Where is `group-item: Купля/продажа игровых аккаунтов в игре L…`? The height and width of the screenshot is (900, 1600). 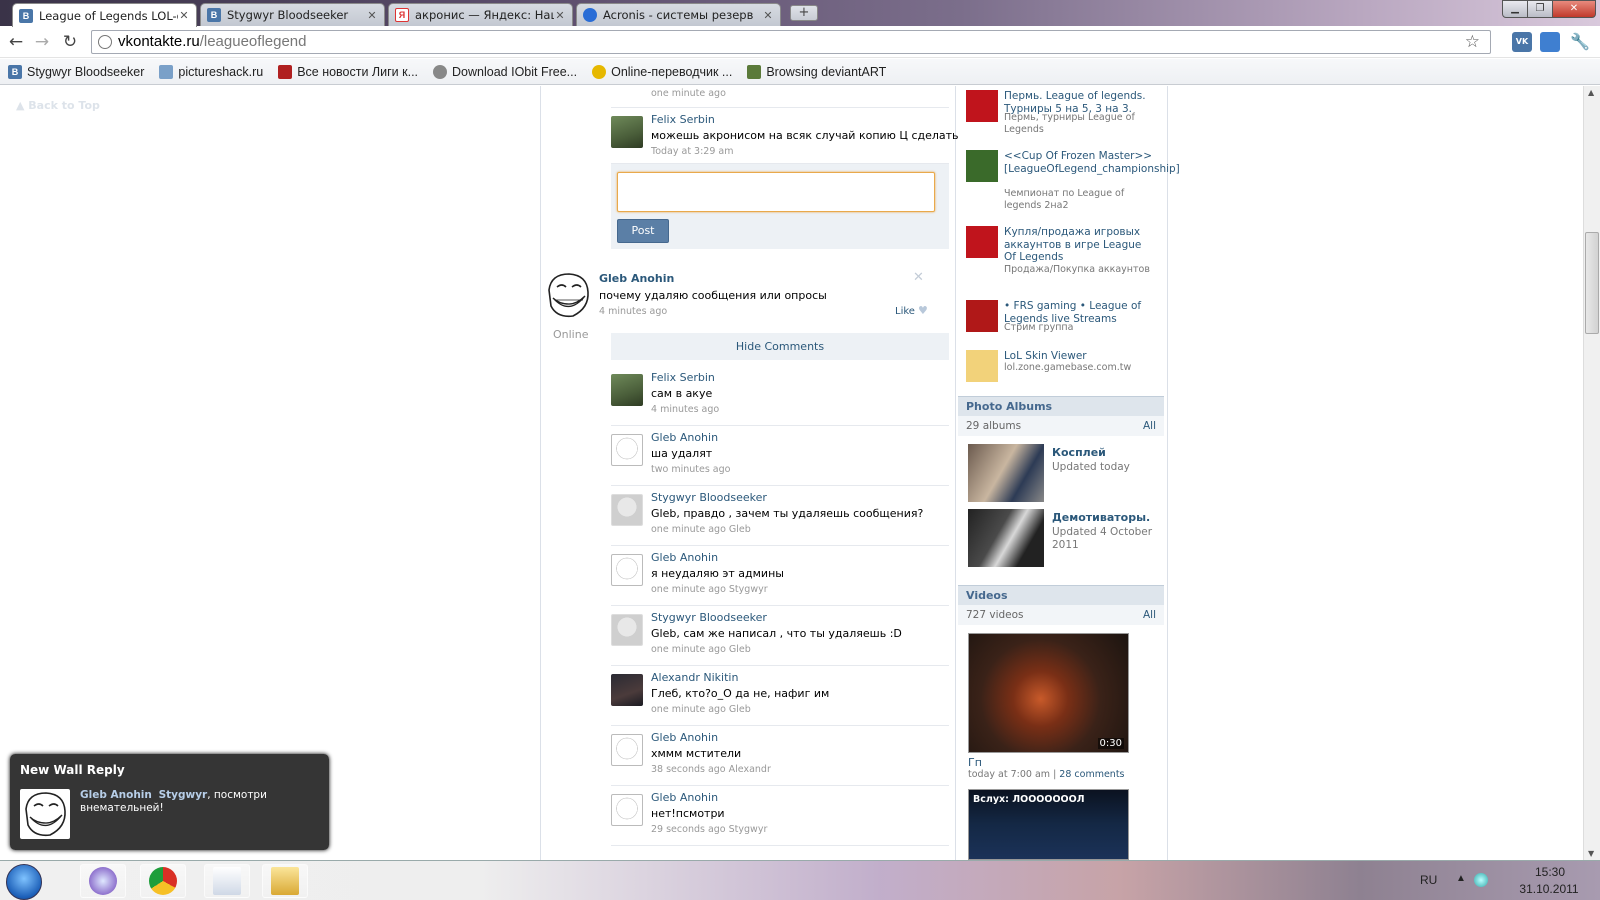 group-item: Купля/продажа игровых аккаунтов в игре L… is located at coordinates (1064, 251).